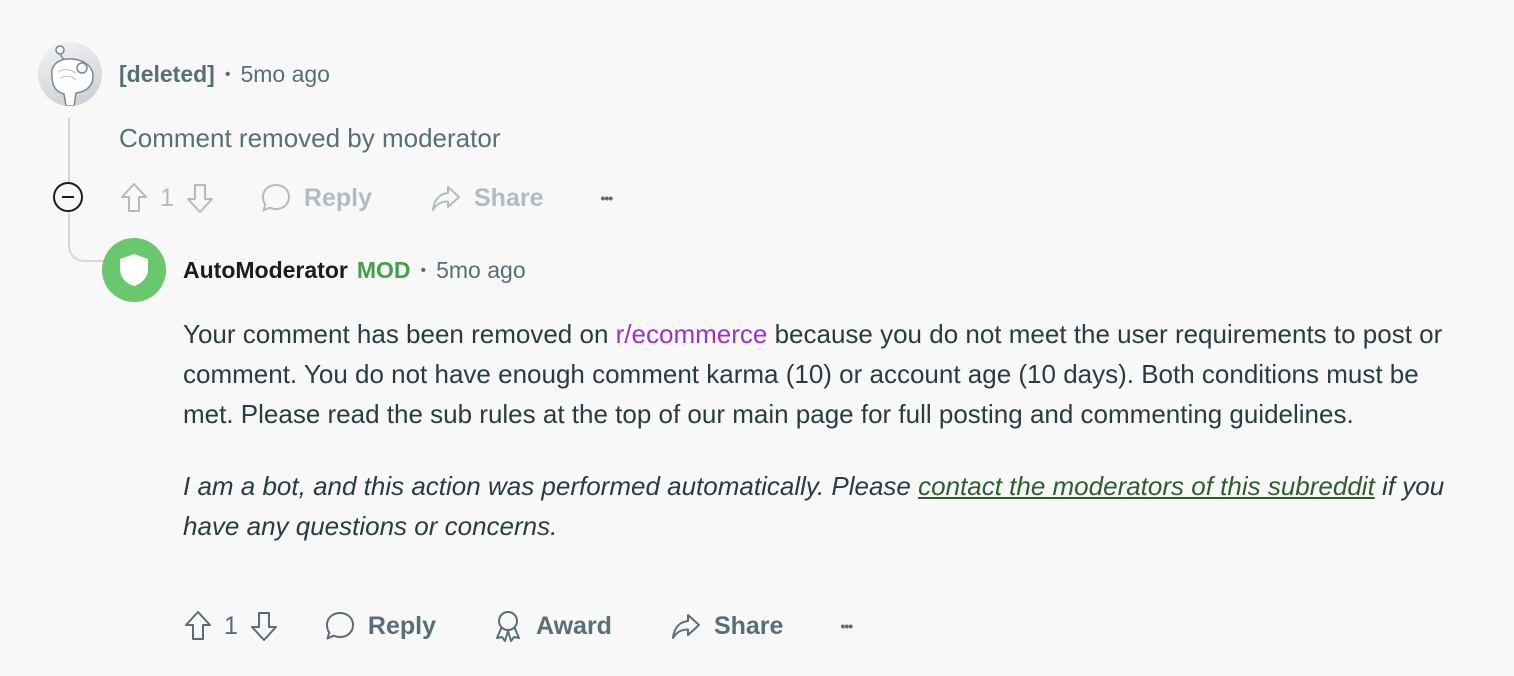  I want to click on subreddit-link: r/ecommerce, so click(692, 334).